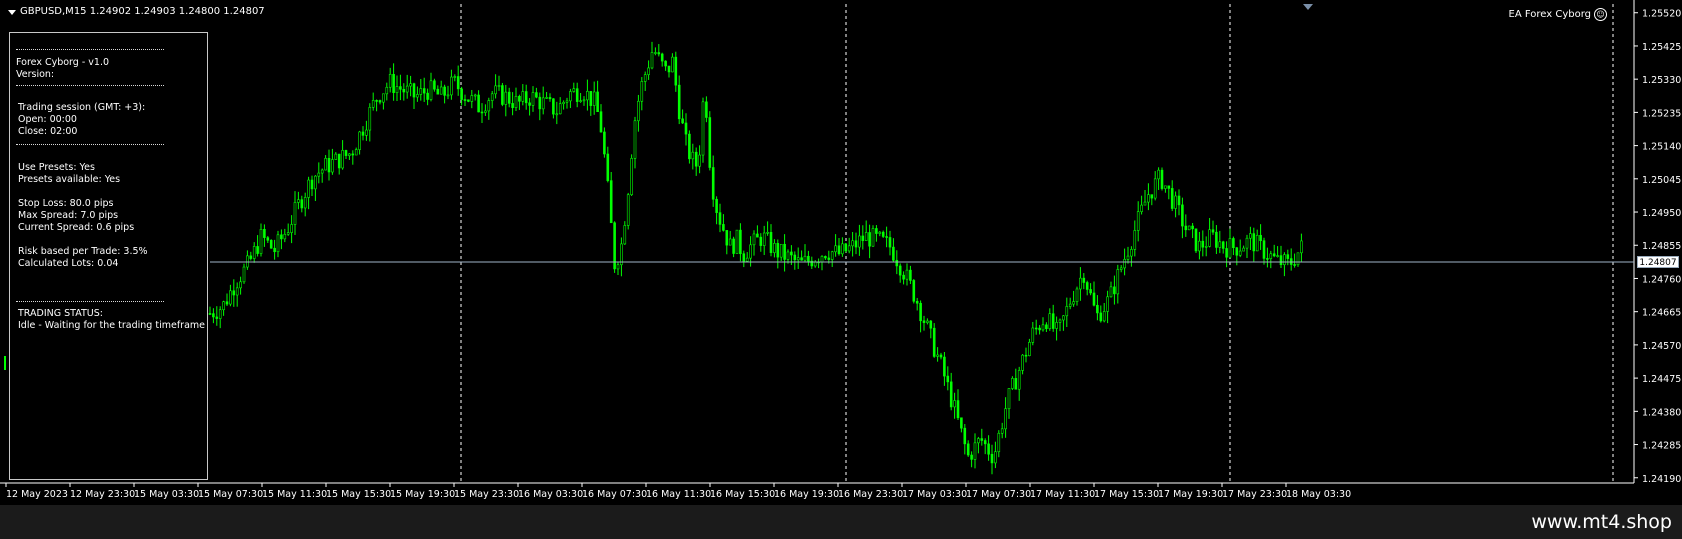 This screenshot has height=539, width=1682. What do you see at coordinates (358, 494) in the screenshot?
I see `time-tick-label: 15 May 15:30` at bounding box center [358, 494].